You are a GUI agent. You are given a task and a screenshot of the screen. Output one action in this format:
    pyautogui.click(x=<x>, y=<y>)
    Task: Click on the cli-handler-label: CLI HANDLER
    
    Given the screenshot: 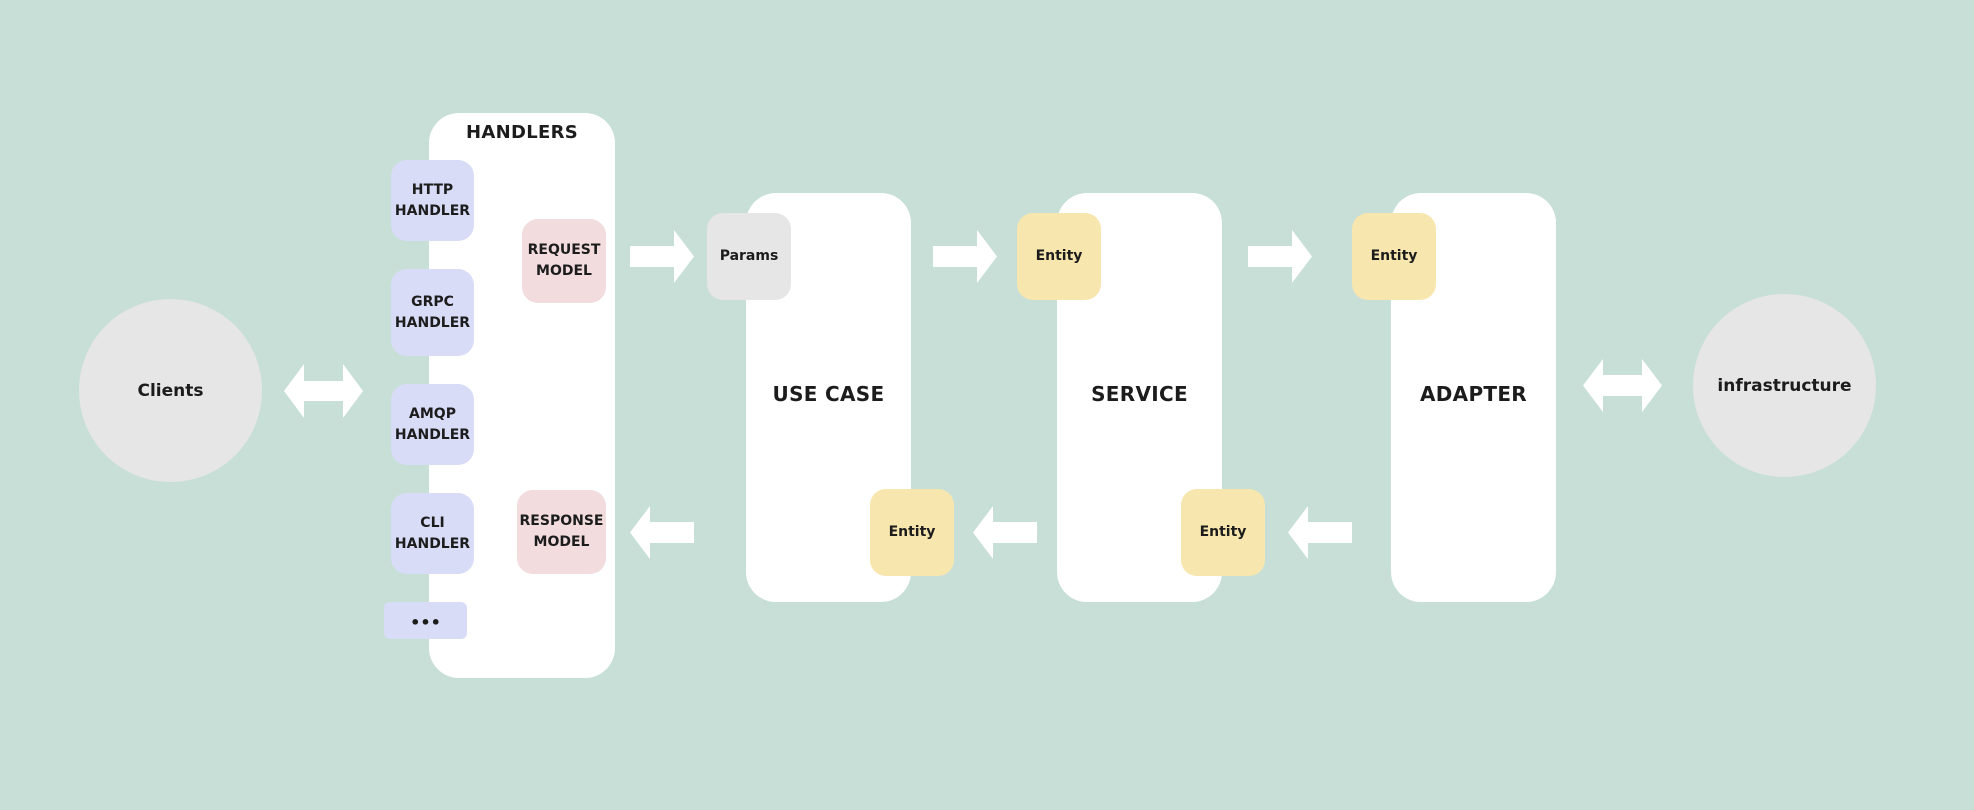 What is the action you would take?
    pyautogui.click(x=432, y=533)
    